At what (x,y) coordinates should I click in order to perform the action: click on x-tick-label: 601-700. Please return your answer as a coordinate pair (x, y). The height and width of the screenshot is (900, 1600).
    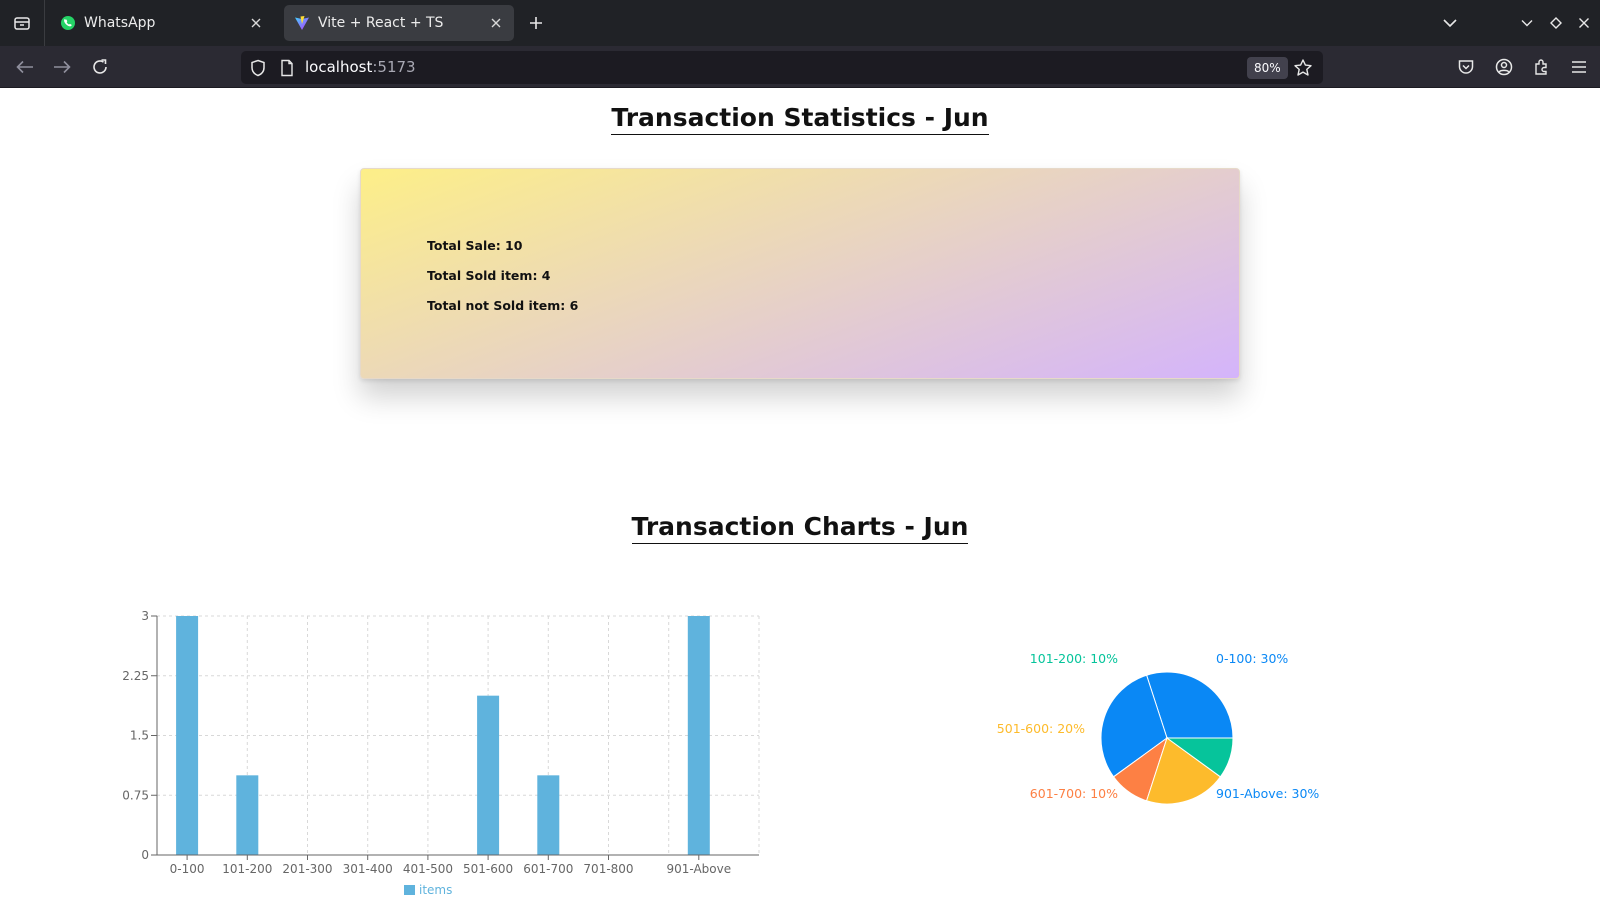
    Looking at the image, I should click on (548, 869).